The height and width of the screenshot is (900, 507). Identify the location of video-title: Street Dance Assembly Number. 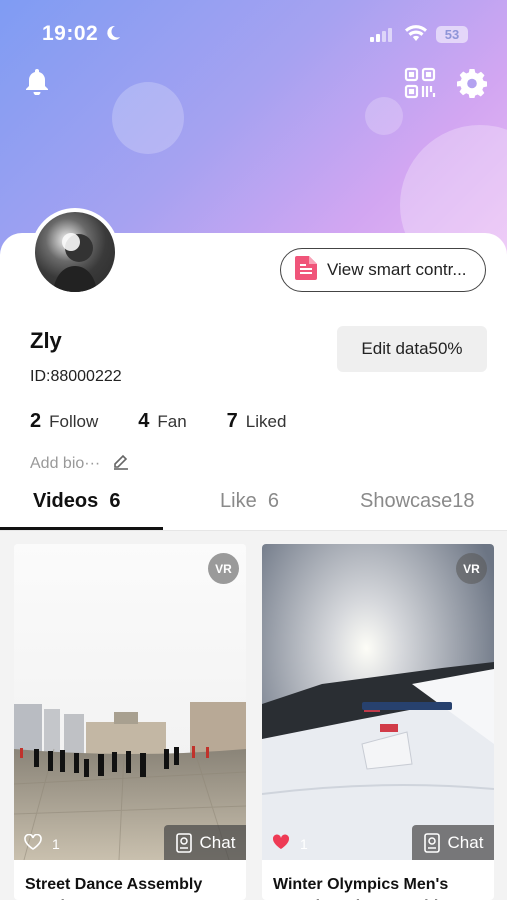
(114, 888).